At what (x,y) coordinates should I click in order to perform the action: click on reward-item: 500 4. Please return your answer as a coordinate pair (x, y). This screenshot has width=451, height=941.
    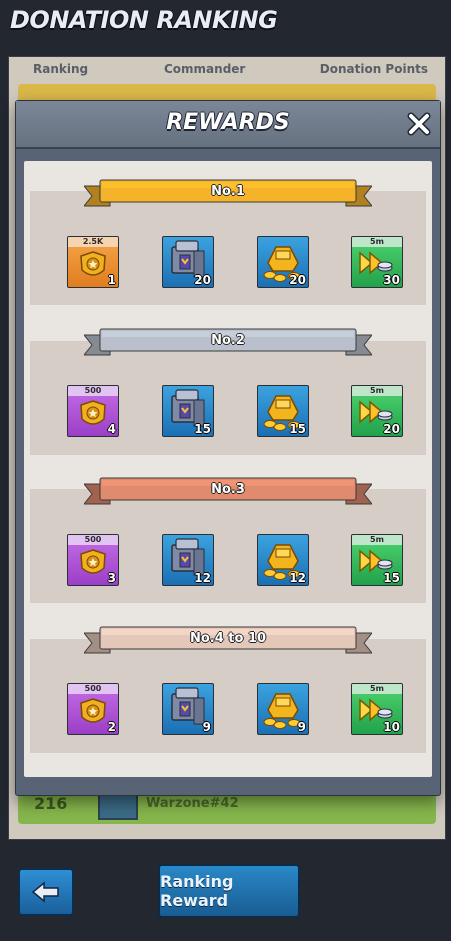
    Looking at the image, I should click on (93, 411).